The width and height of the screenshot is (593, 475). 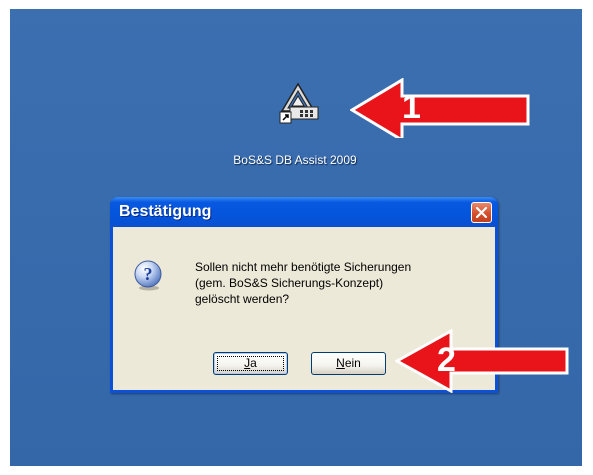 I want to click on message-line: gelöscht werden?, so click(x=242, y=299).